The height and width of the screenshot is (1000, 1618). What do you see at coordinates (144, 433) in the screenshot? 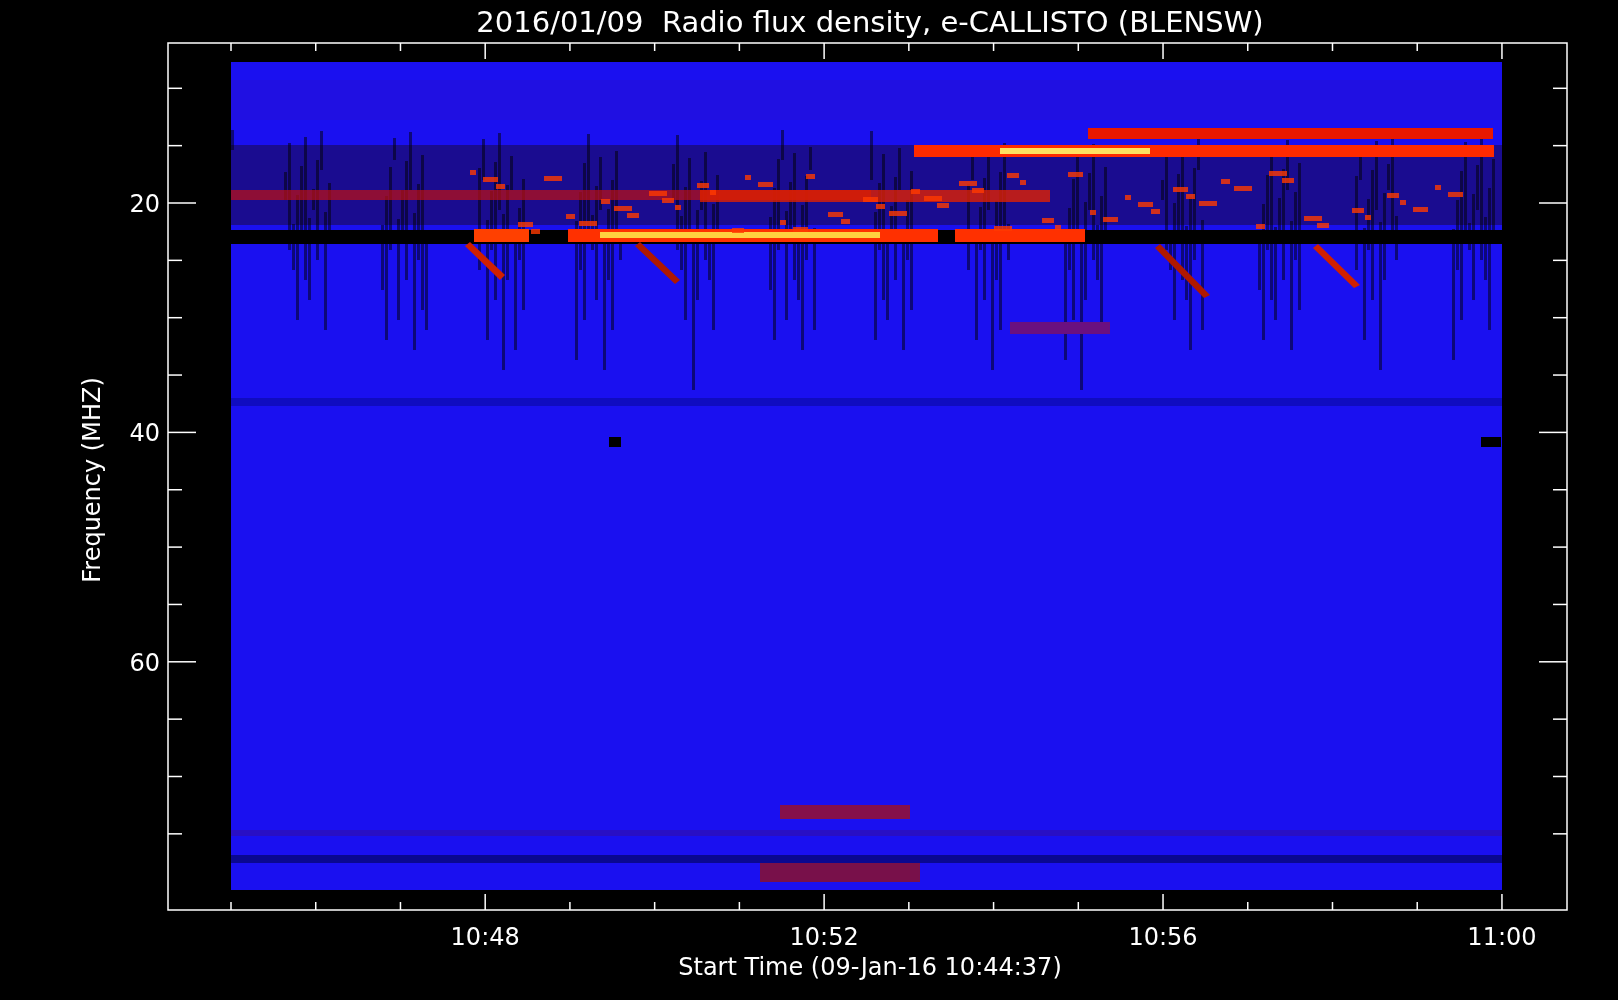
I see `axis-tick-label: 40` at bounding box center [144, 433].